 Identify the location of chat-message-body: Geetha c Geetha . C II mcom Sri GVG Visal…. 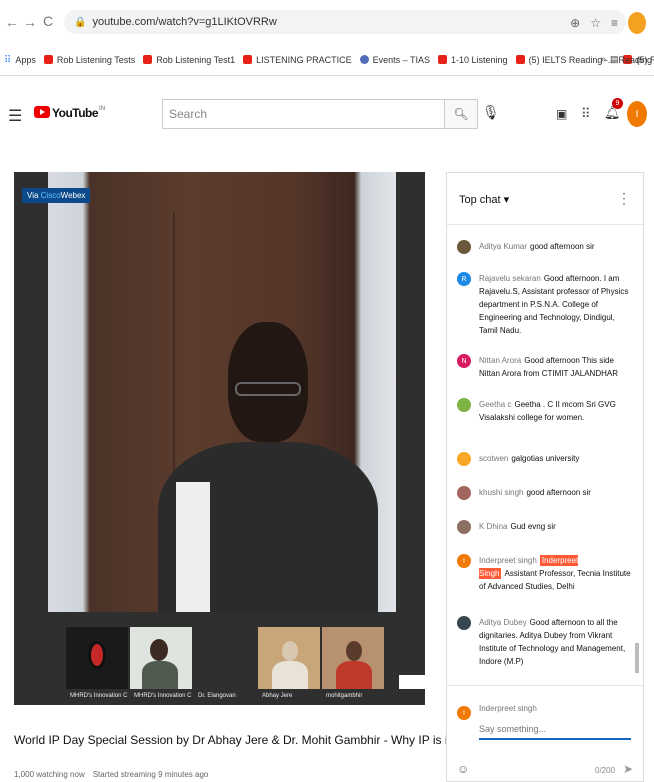
(556, 411).